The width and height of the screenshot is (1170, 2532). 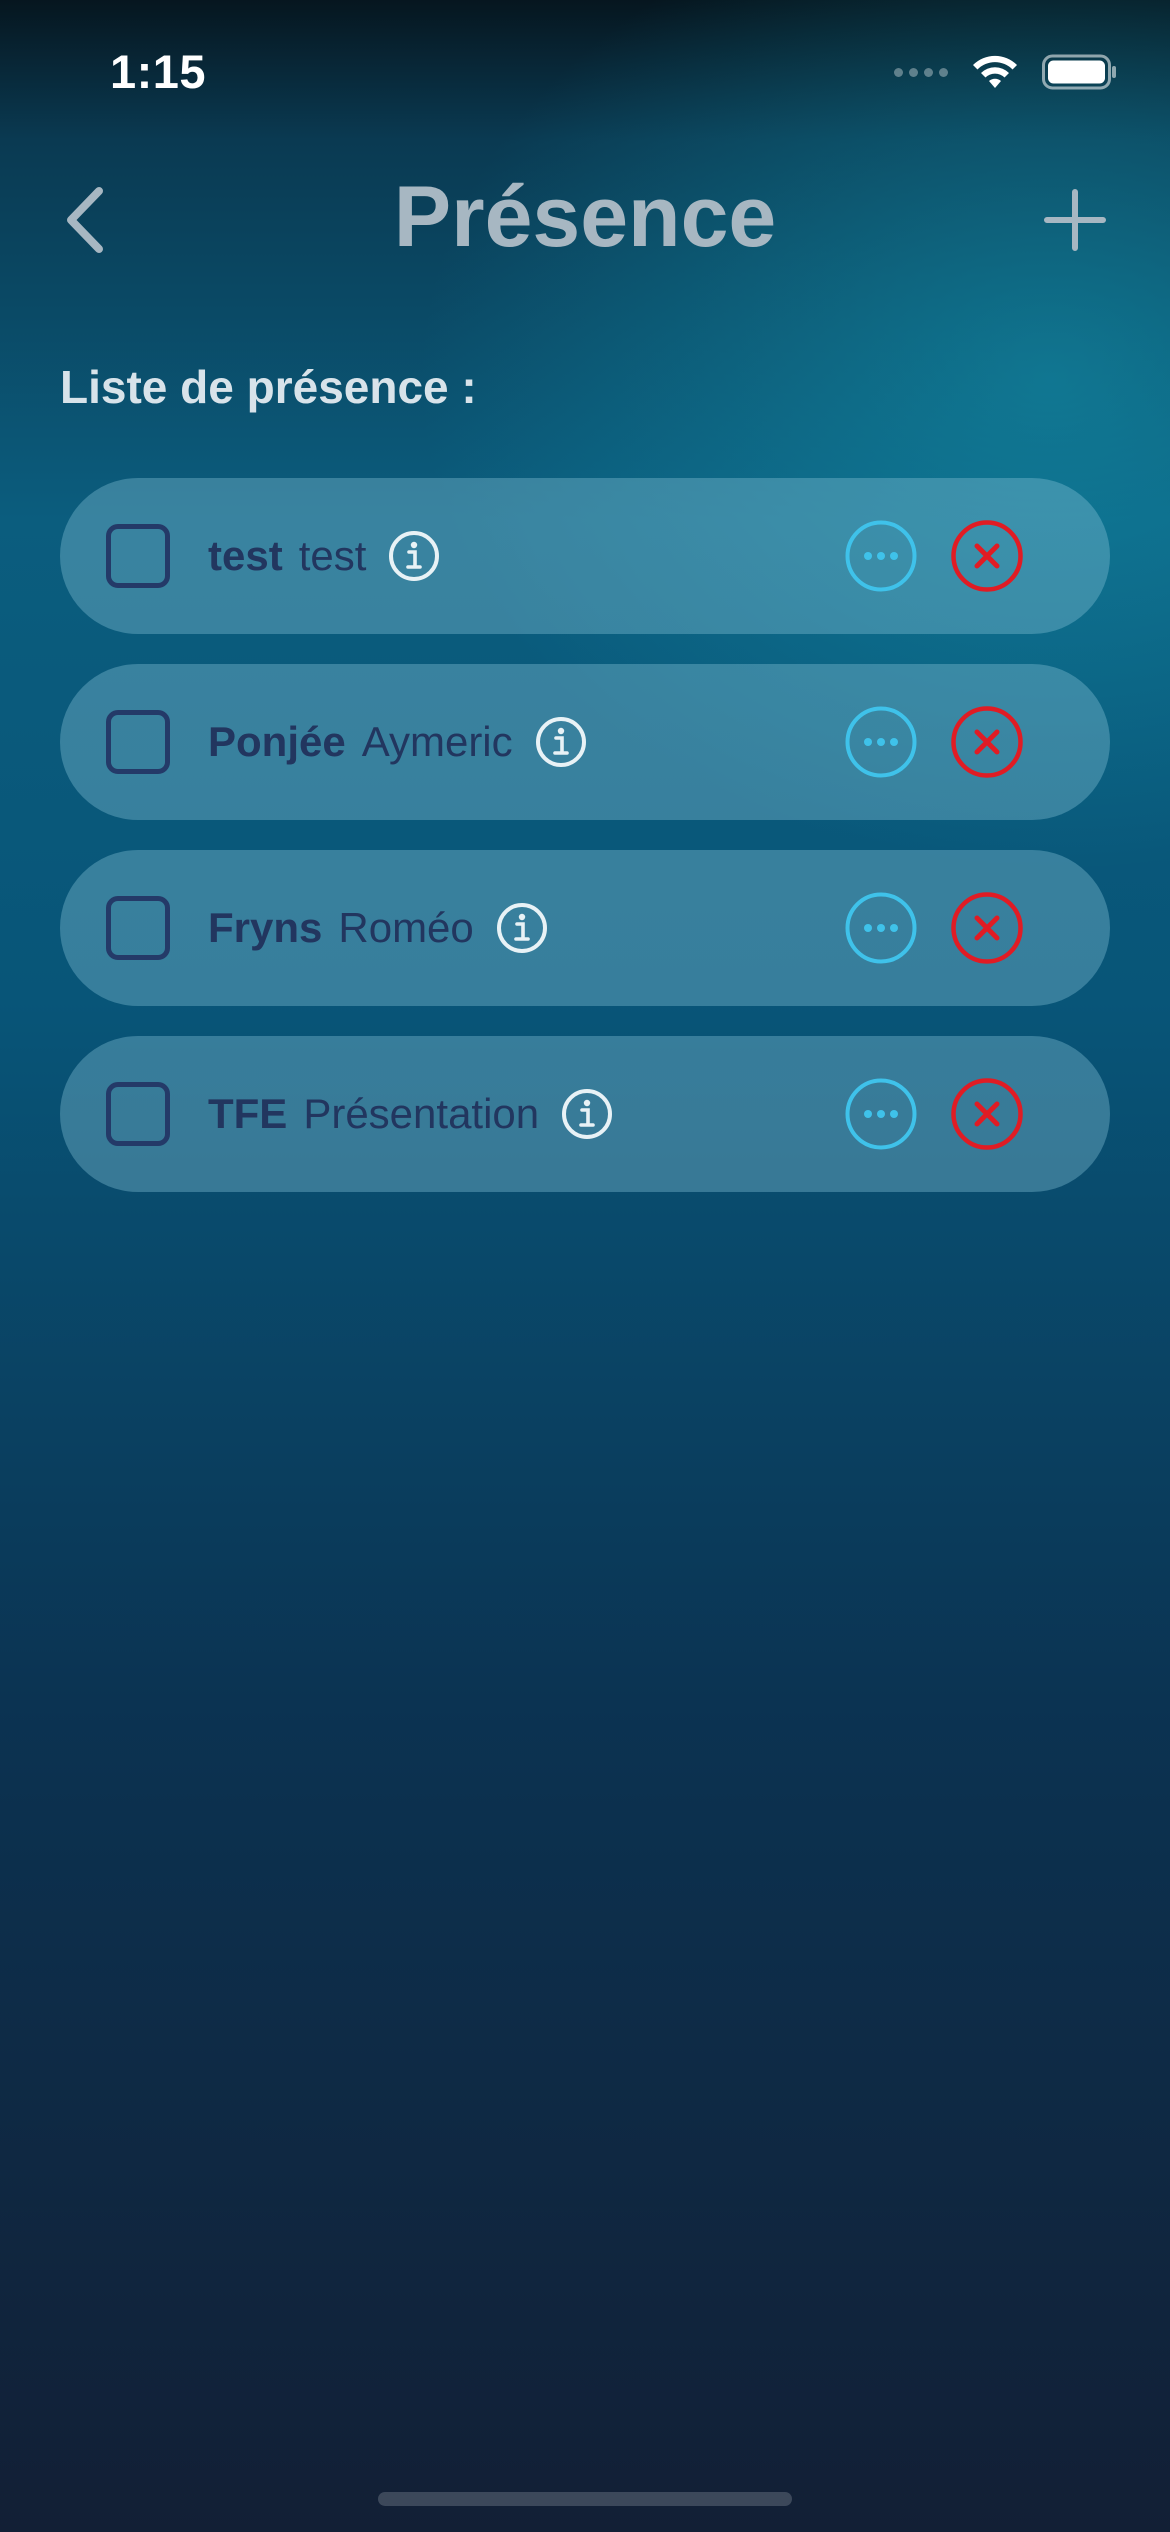 I want to click on attendee-name: TFE Présentation, so click(x=410, y=1114).